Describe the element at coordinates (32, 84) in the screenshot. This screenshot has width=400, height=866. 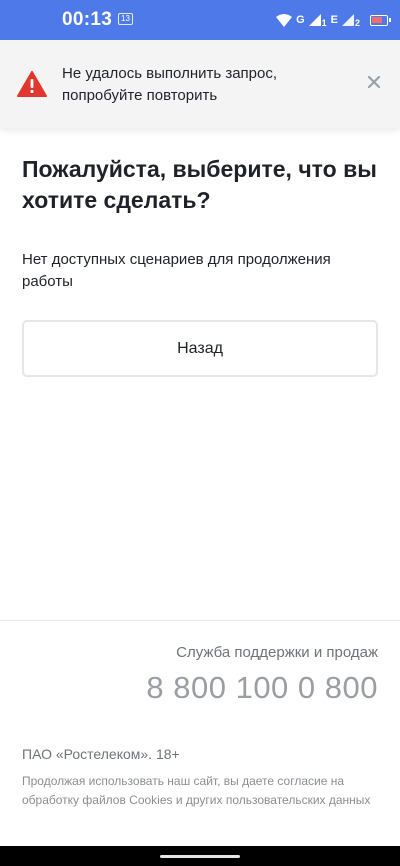
I see `warning-triangle-icon` at that location.